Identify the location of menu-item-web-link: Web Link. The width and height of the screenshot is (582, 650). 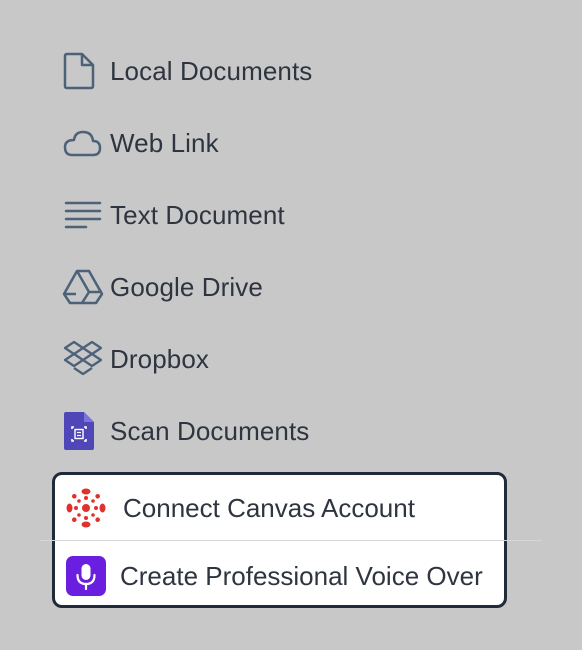
(297, 143).